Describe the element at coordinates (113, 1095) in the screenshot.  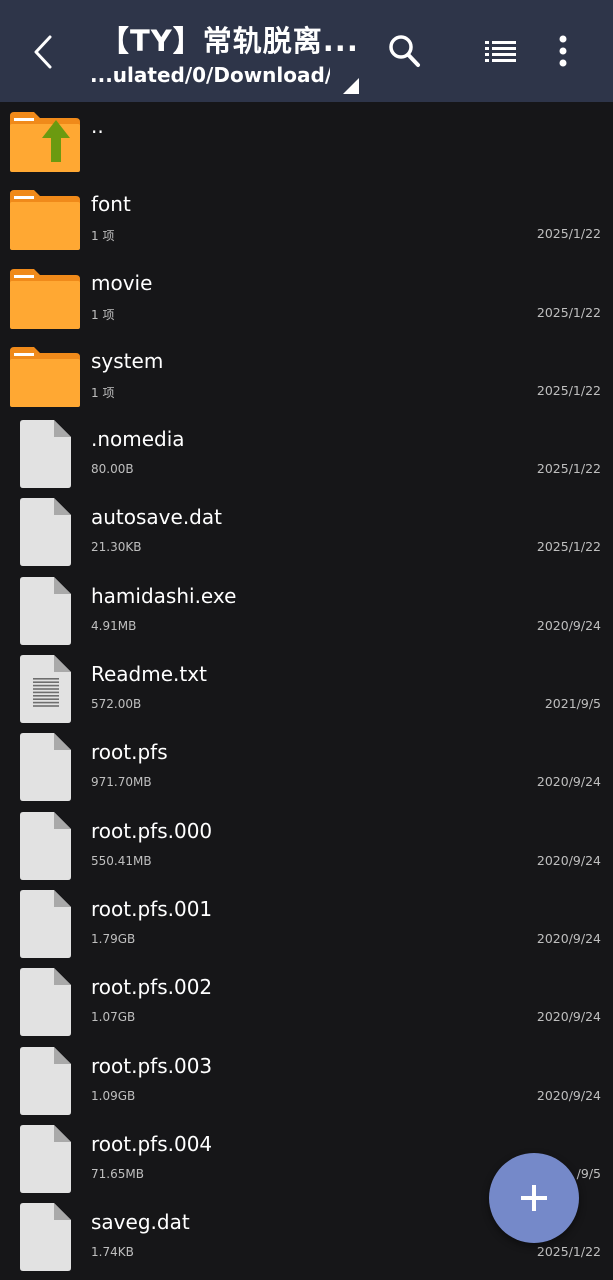
I see `item-meta: 1.09GB` at that location.